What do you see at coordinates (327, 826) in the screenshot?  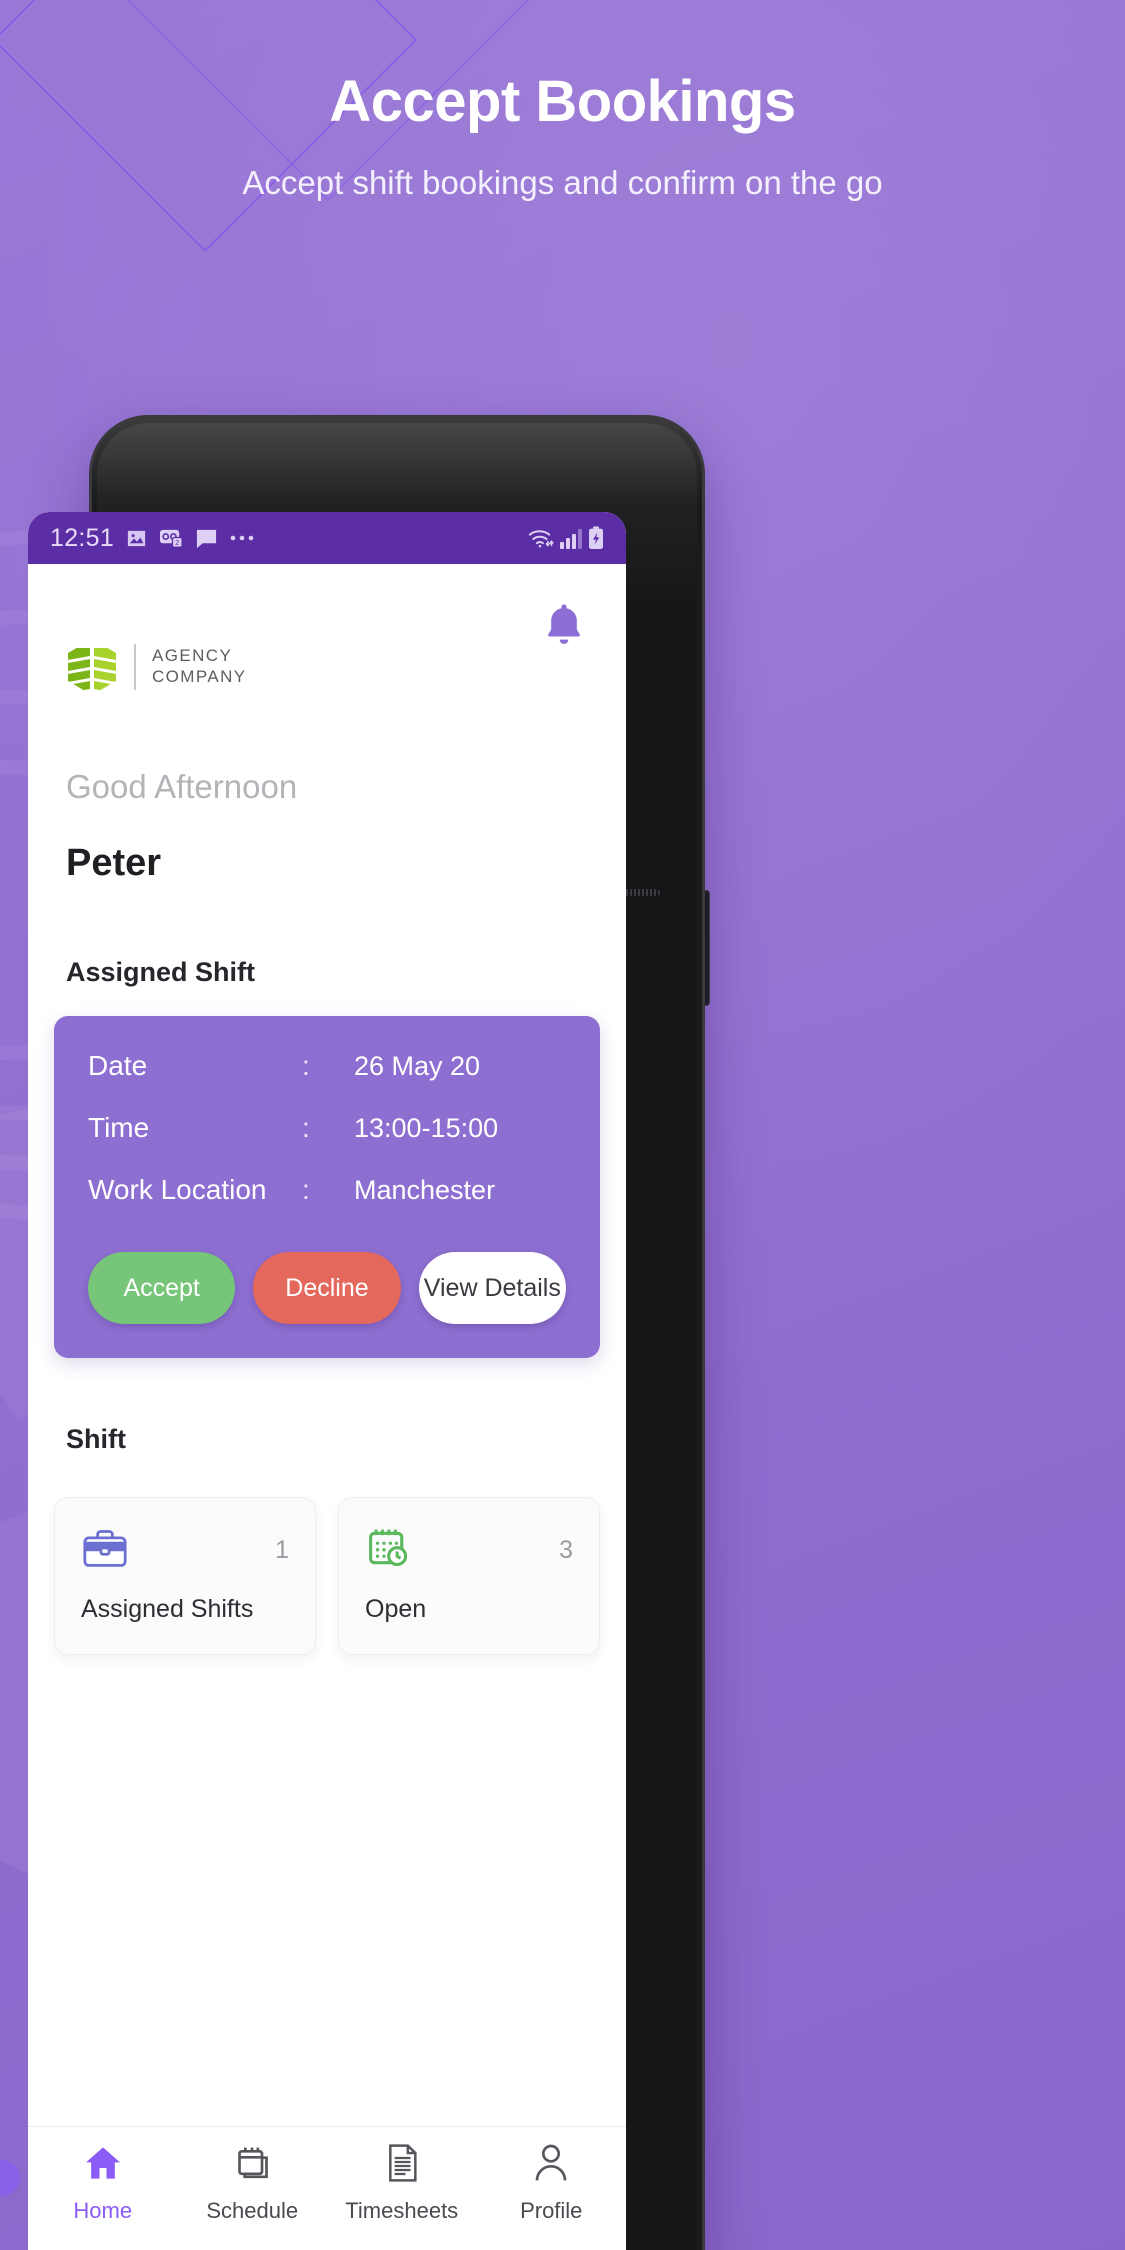 I see `greeting-block: Good Afternoon Peter` at bounding box center [327, 826].